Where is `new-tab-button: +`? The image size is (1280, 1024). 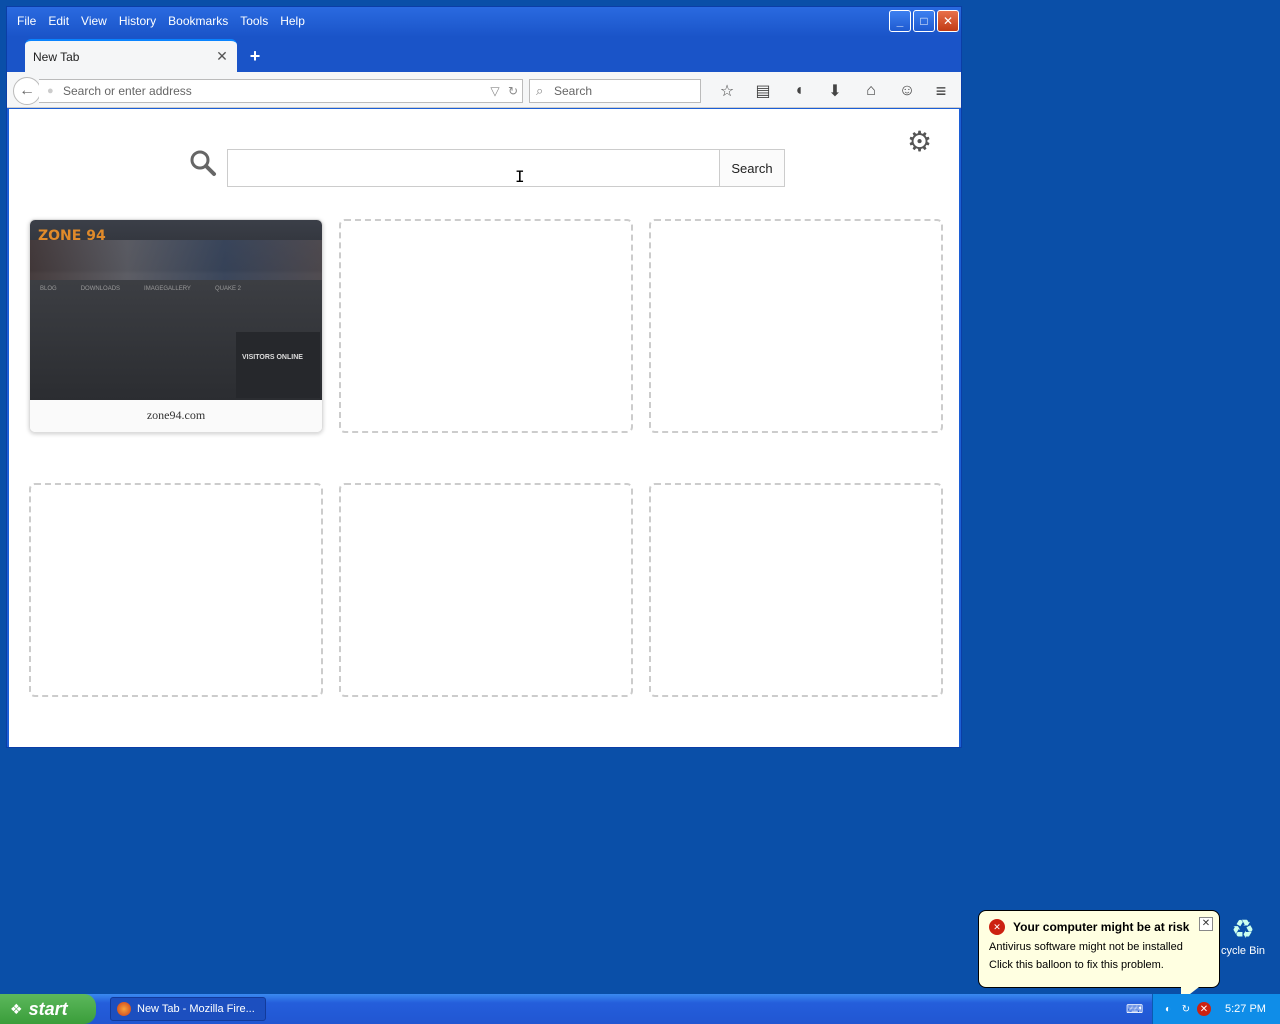
new-tab-button: + is located at coordinates (255, 56).